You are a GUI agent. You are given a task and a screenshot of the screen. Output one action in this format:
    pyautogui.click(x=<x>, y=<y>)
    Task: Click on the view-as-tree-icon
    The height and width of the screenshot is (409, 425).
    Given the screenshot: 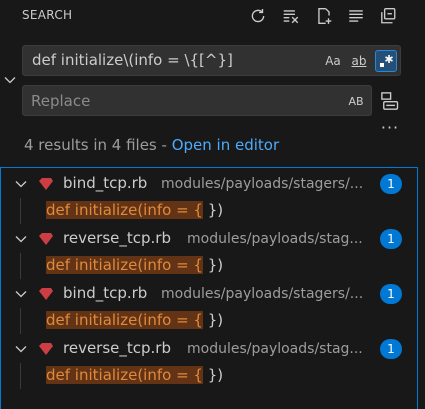 What is the action you would take?
    pyautogui.click(x=356, y=16)
    